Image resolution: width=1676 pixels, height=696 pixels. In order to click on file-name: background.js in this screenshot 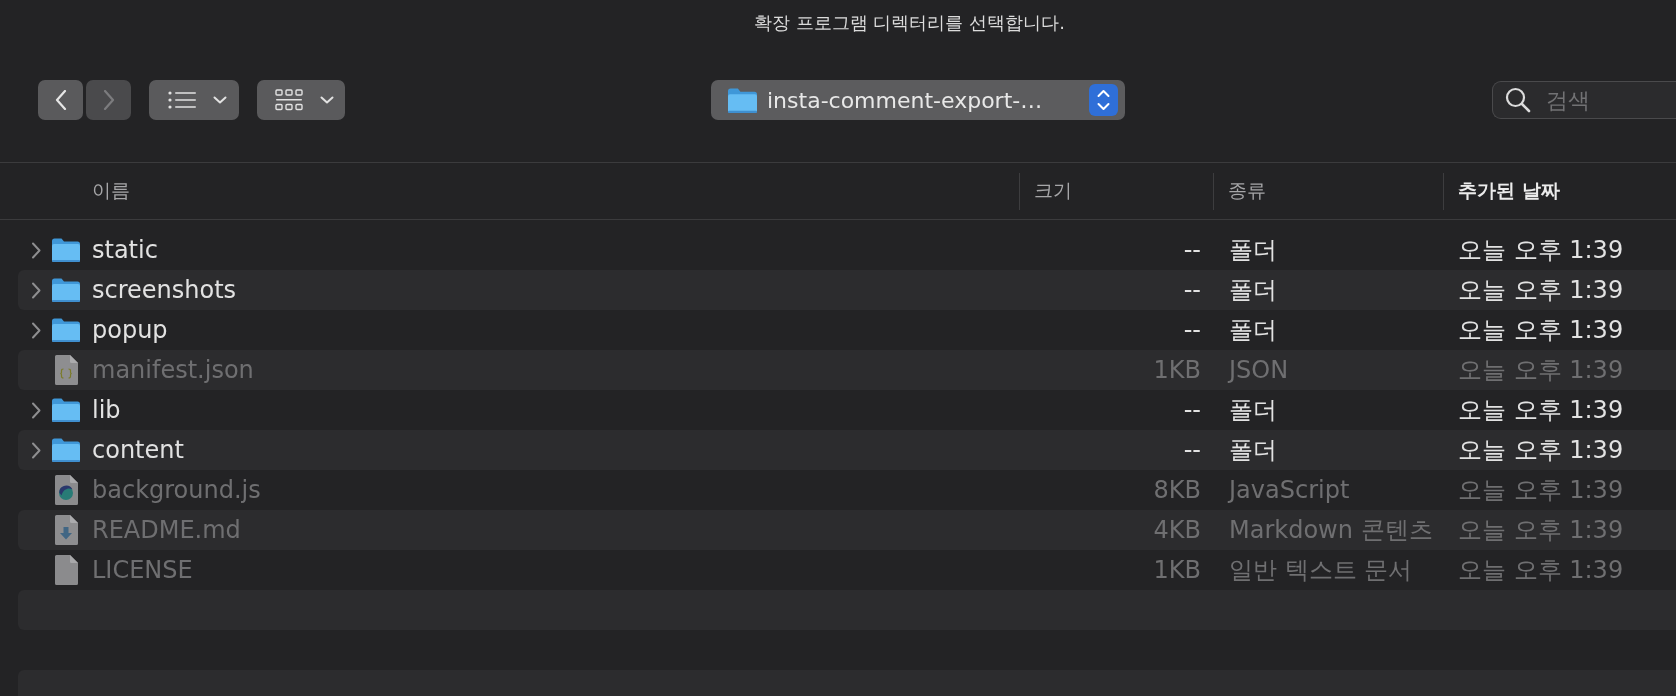, I will do `click(176, 490)`.